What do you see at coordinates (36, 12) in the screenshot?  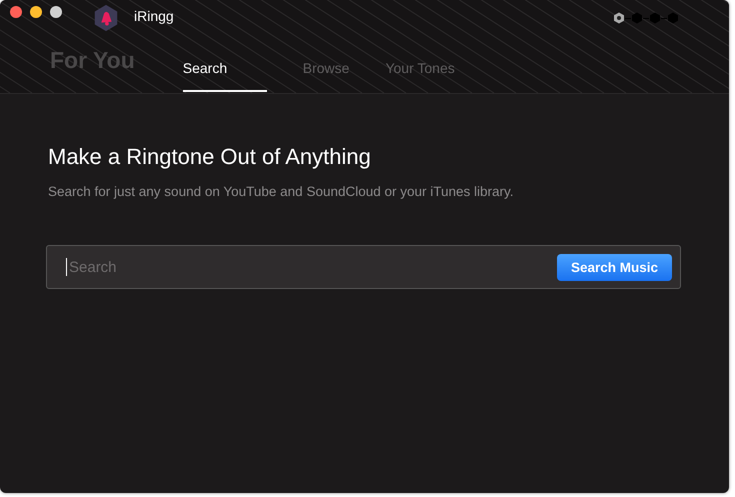 I see `minimize-button` at bounding box center [36, 12].